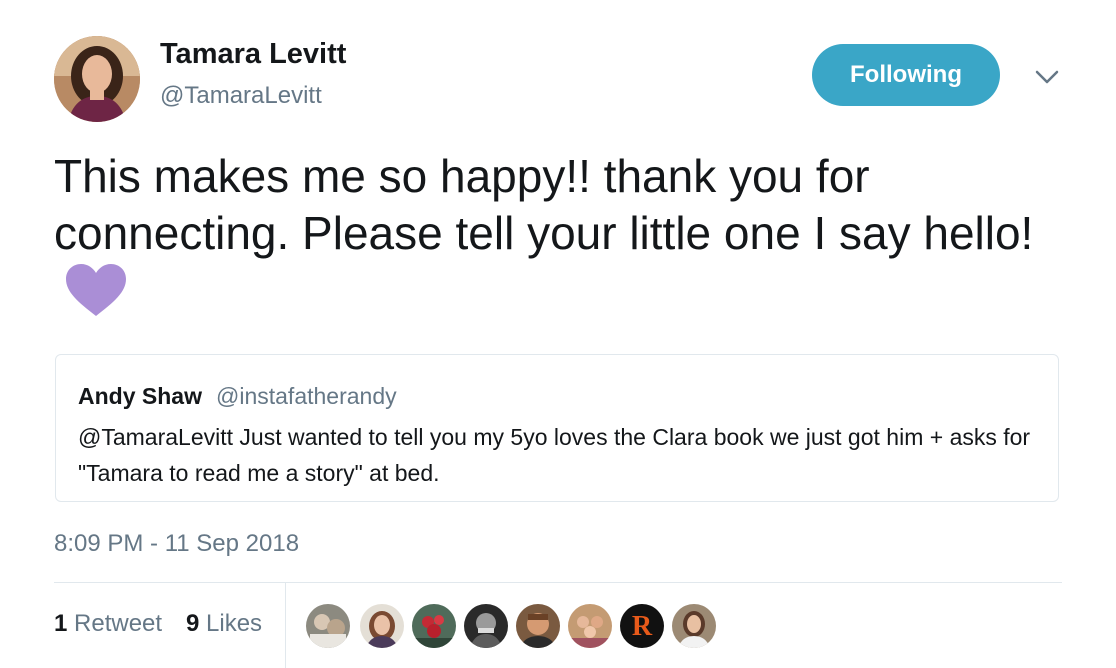 The image size is (1116, 668). Describe the element at coordinates (140, 396) in the screenshot. I see `quoted-author-name: Andy Shaw` at that location.